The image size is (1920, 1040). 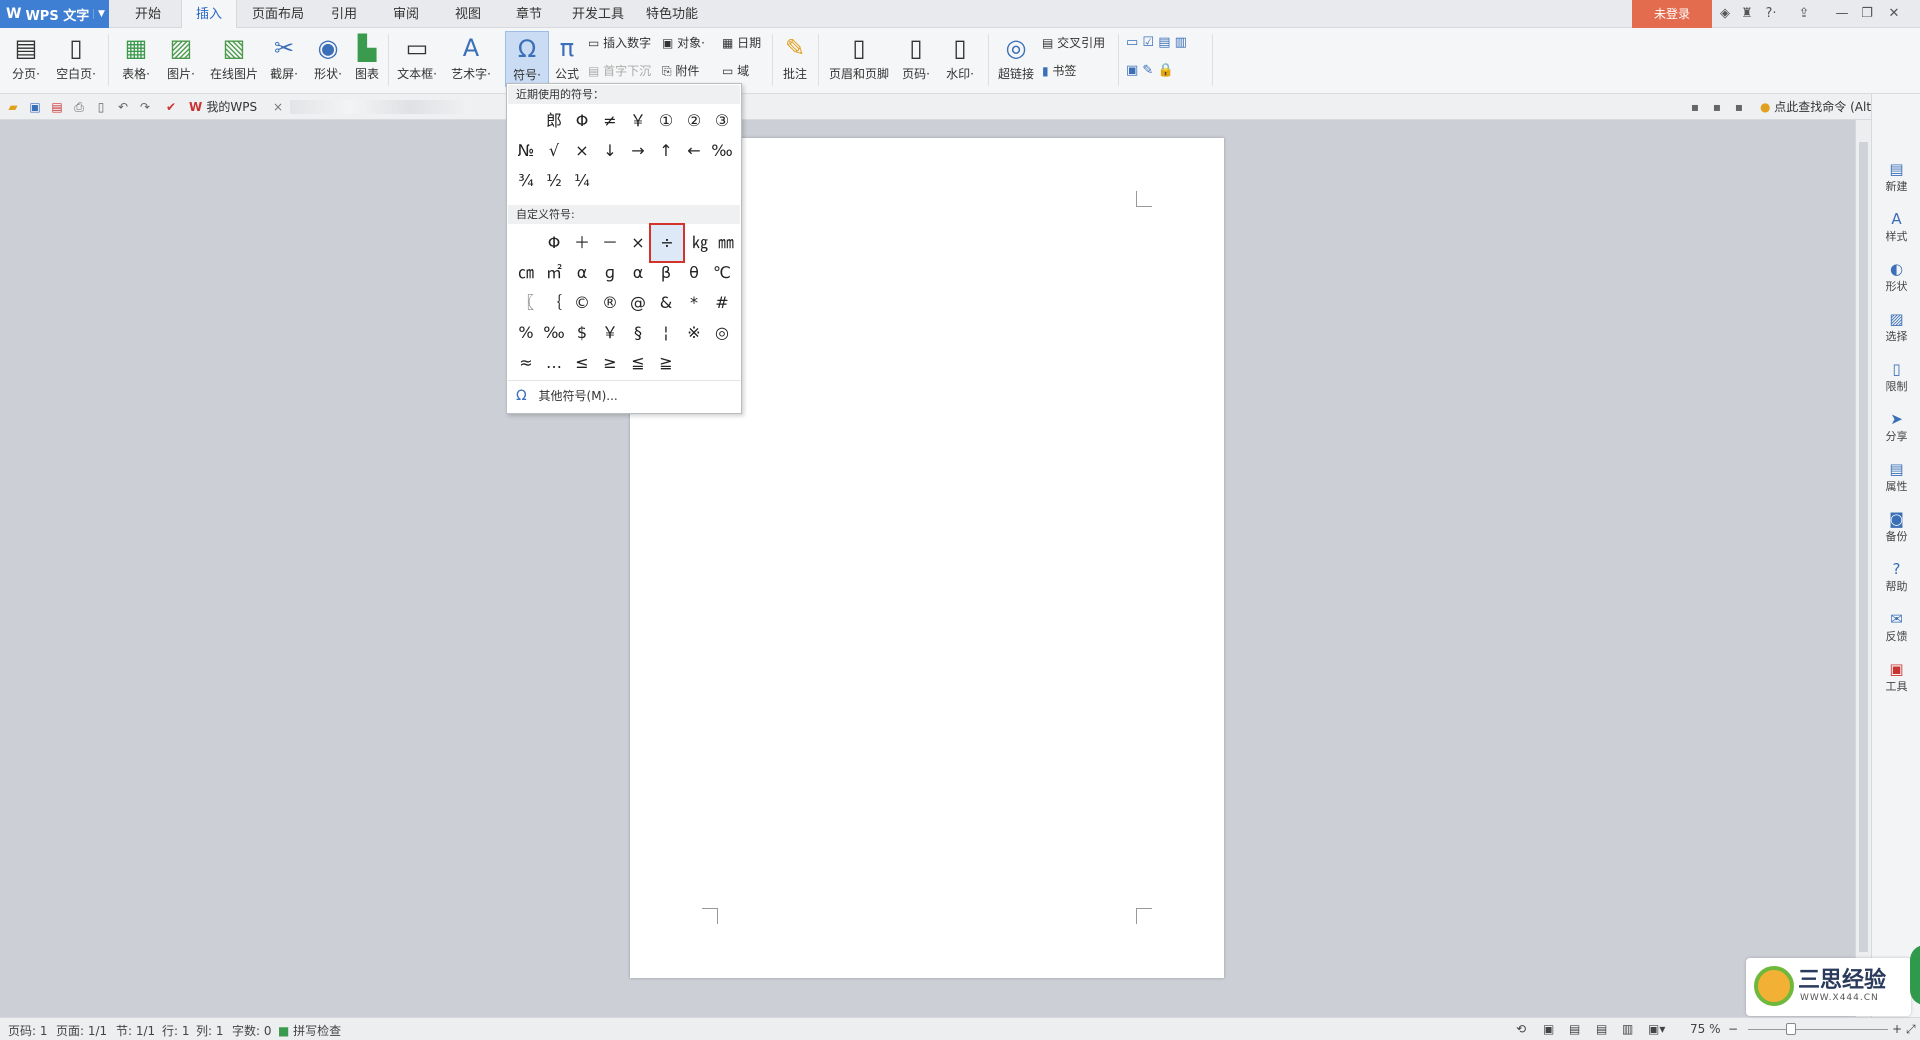 I want to click on symbol-item: －, so click(x=610, y=243).